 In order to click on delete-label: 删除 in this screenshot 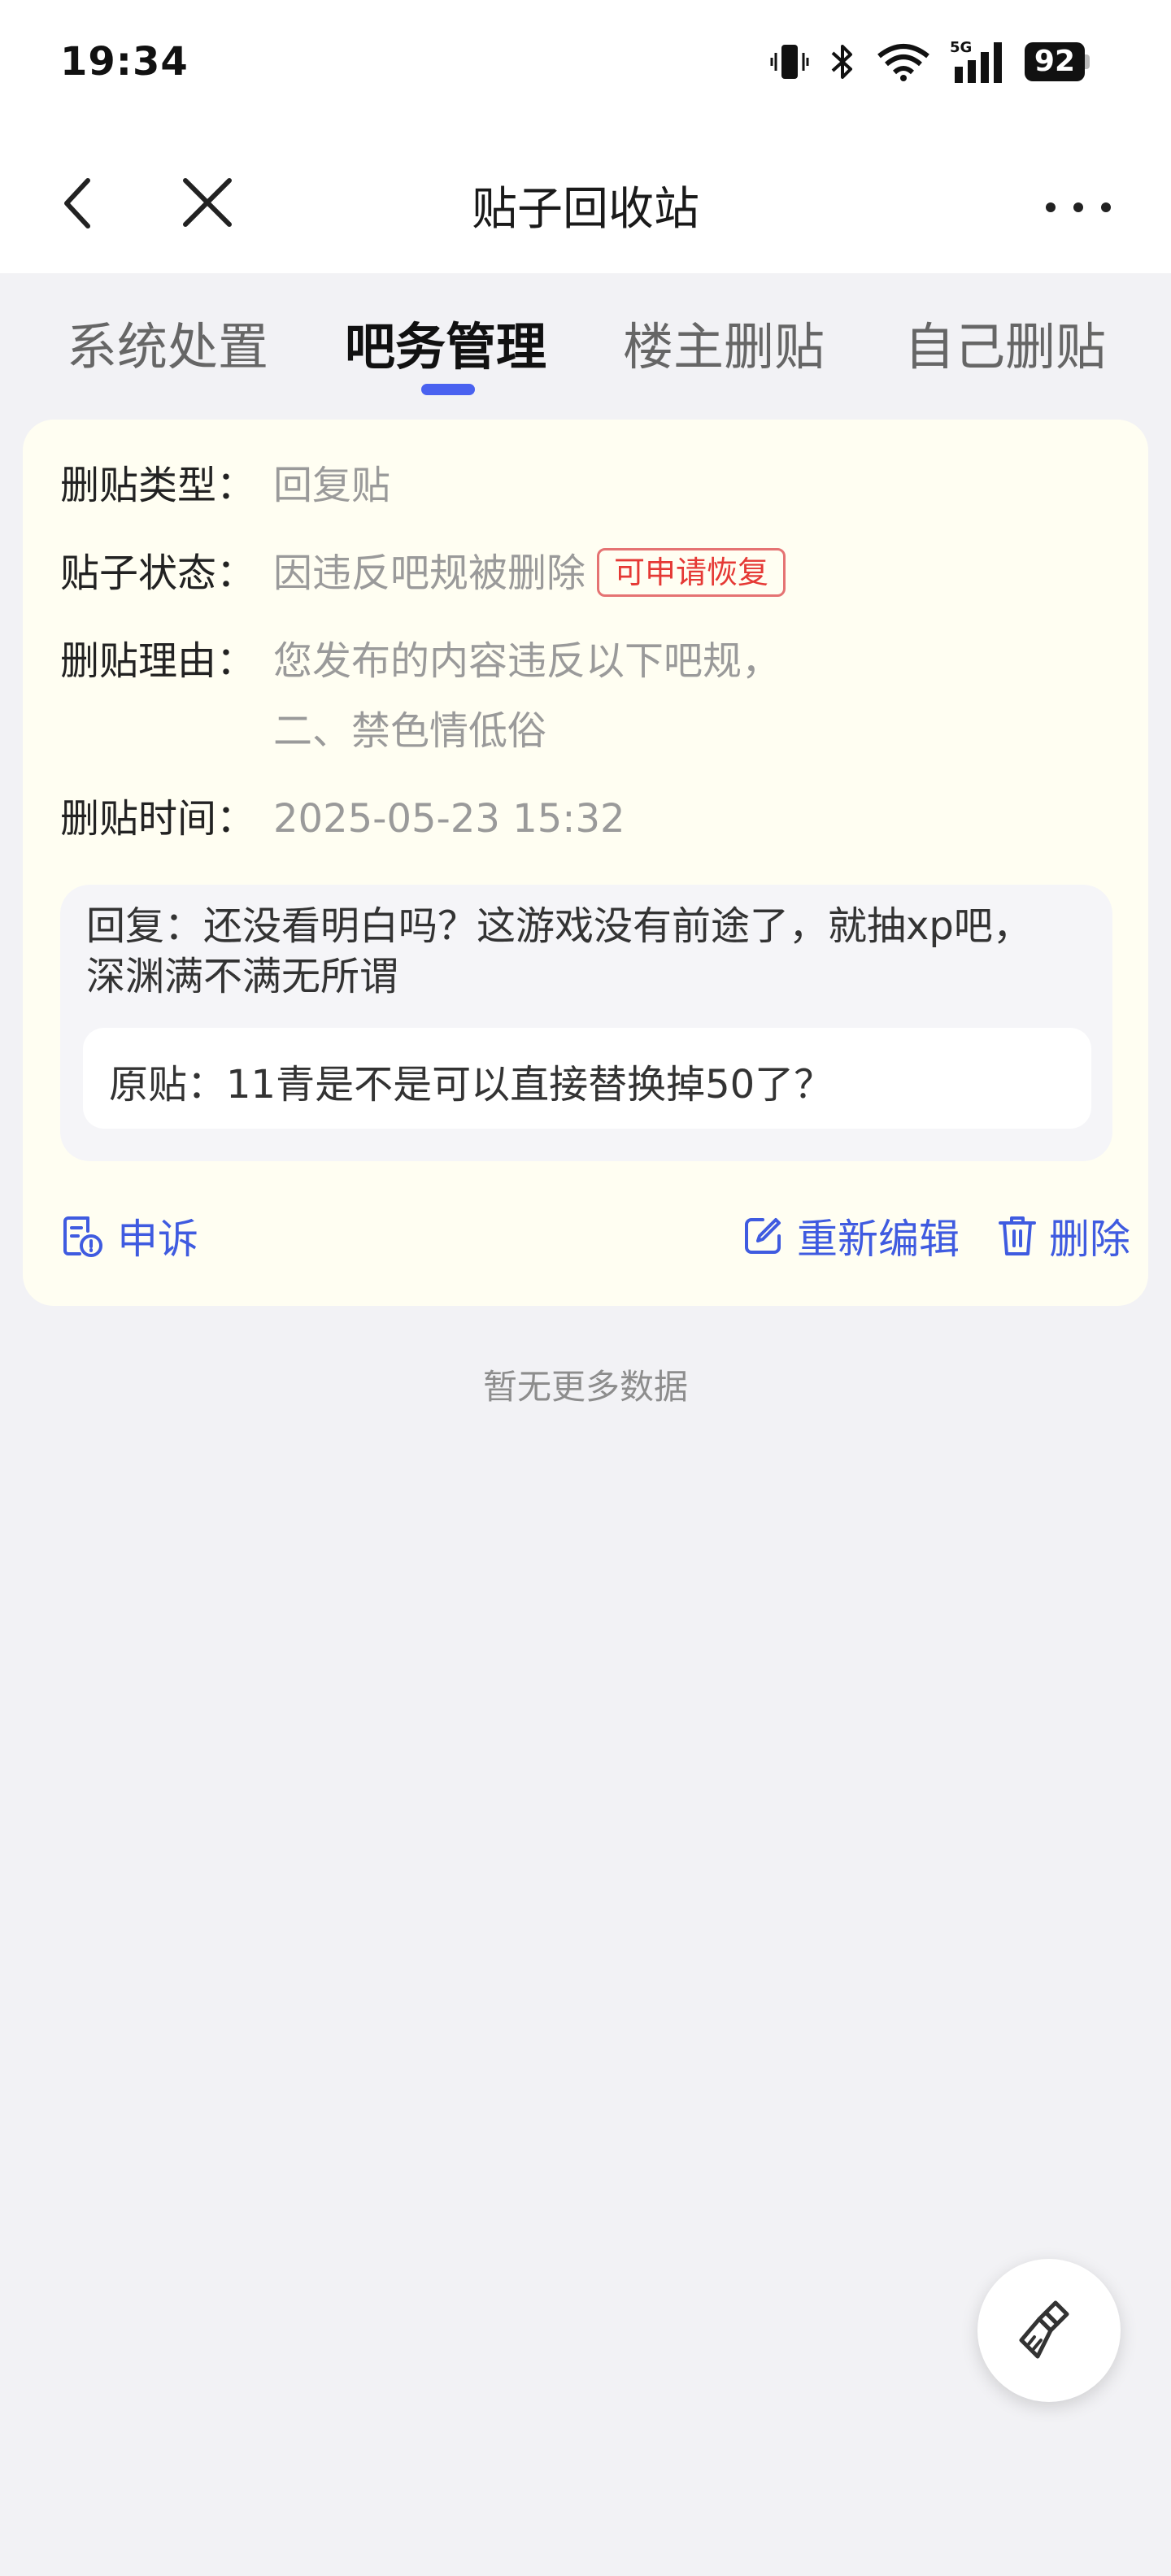, I will do `click(1089, 1240)`.